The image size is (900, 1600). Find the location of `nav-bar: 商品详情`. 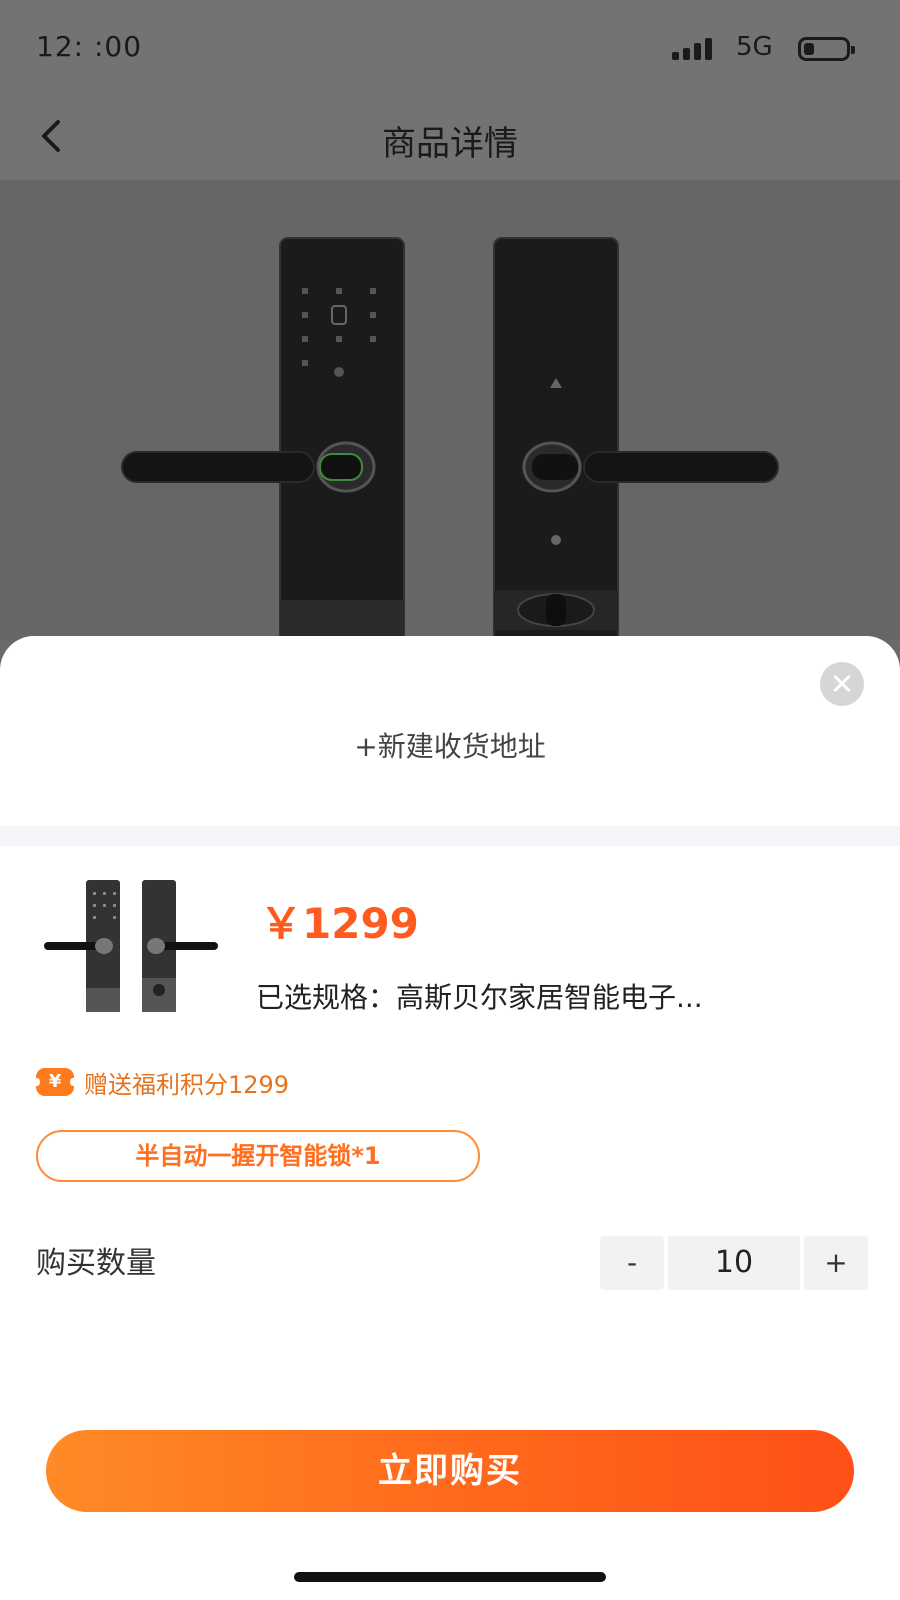

nav-bar: 商品详情 is located at coordinates (450, 138).